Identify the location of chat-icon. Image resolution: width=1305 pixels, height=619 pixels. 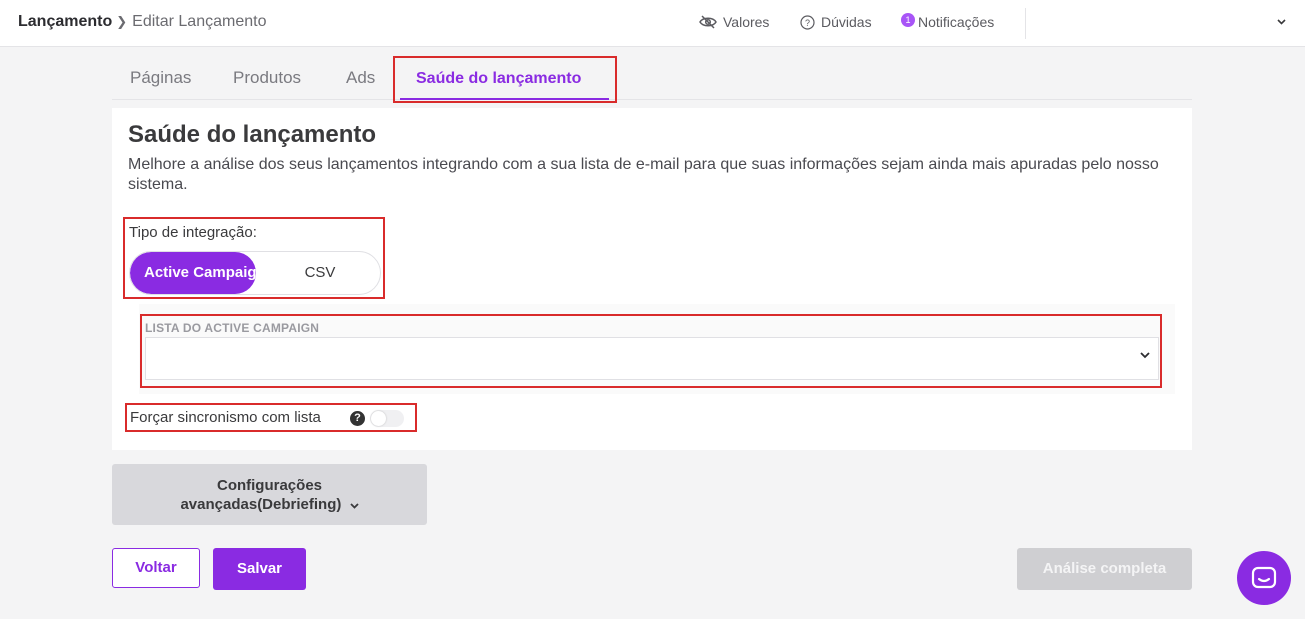
(1264, 577).